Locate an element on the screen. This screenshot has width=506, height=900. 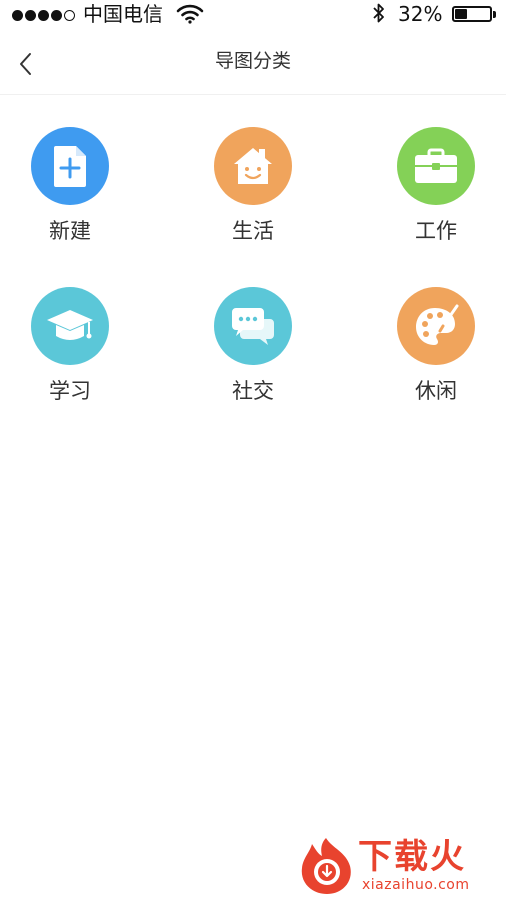
signal-strength-icon is located at coordinates (43, 15).